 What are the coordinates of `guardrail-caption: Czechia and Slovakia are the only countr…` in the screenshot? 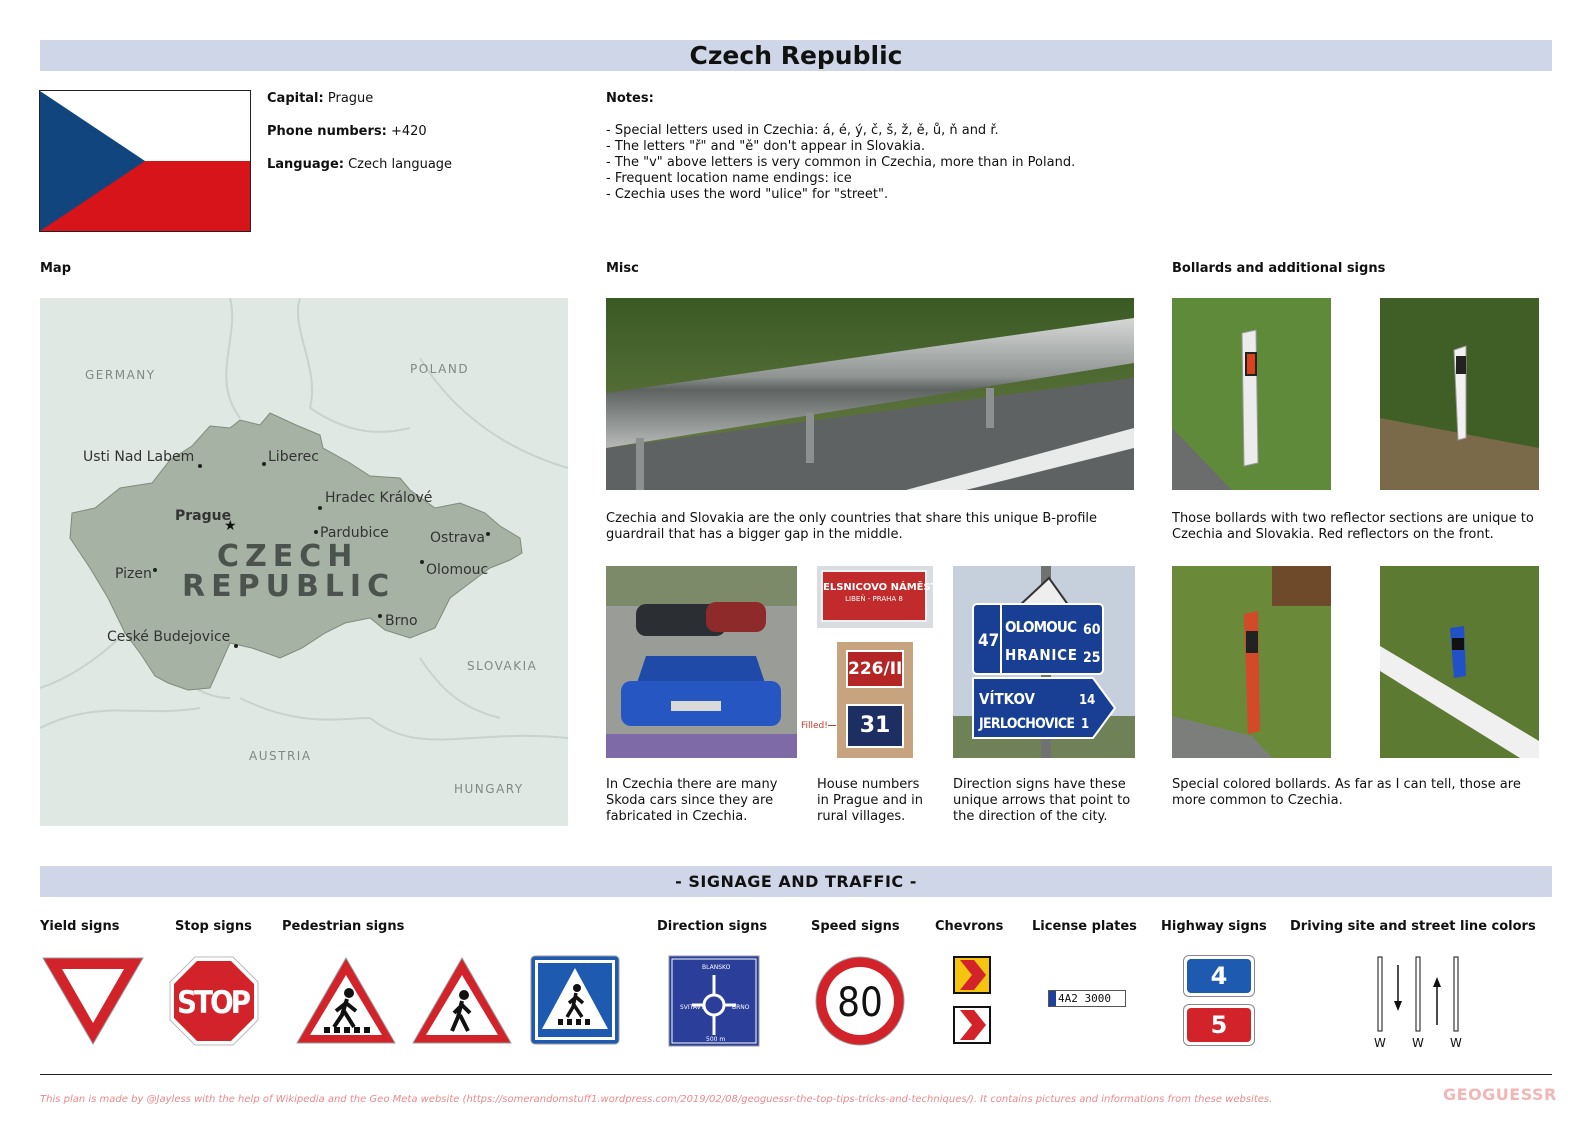 It's located at (852, 526).